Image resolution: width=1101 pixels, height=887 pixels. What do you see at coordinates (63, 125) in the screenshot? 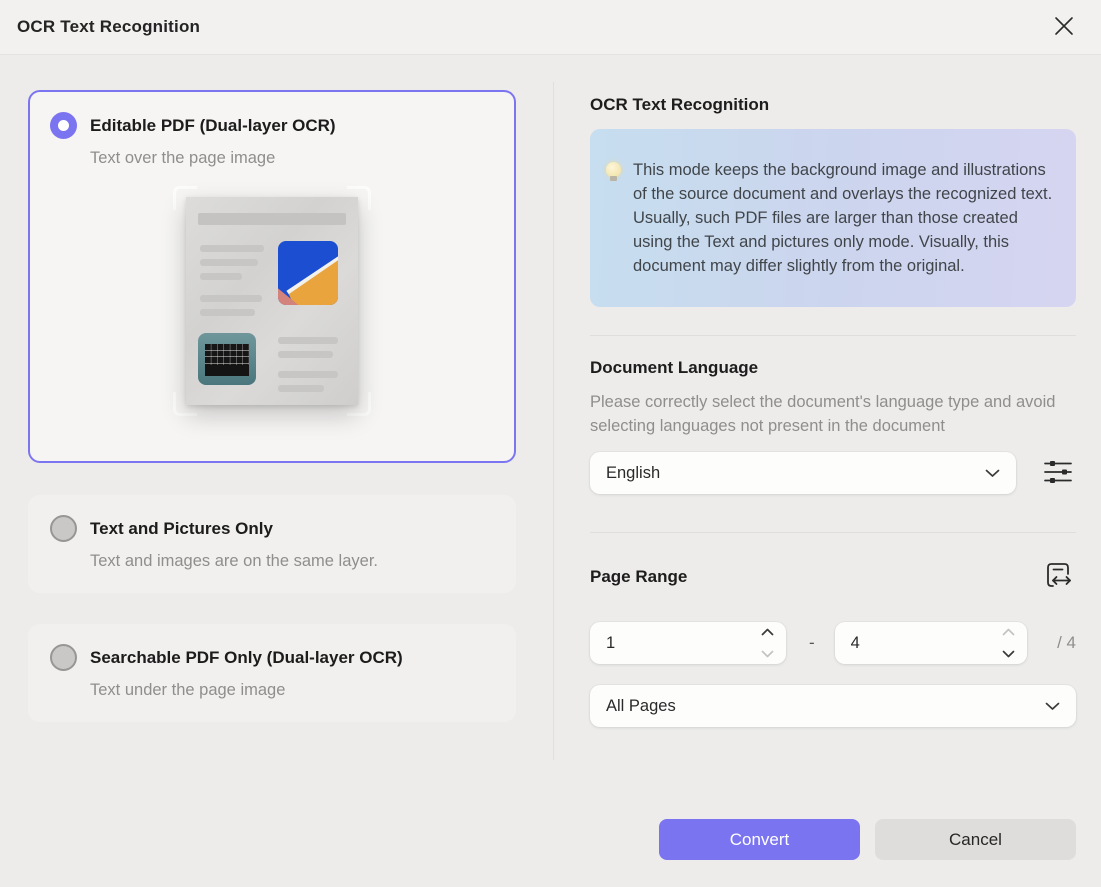
I see `radio-editable-pdf` at bounding box center [63, 125].